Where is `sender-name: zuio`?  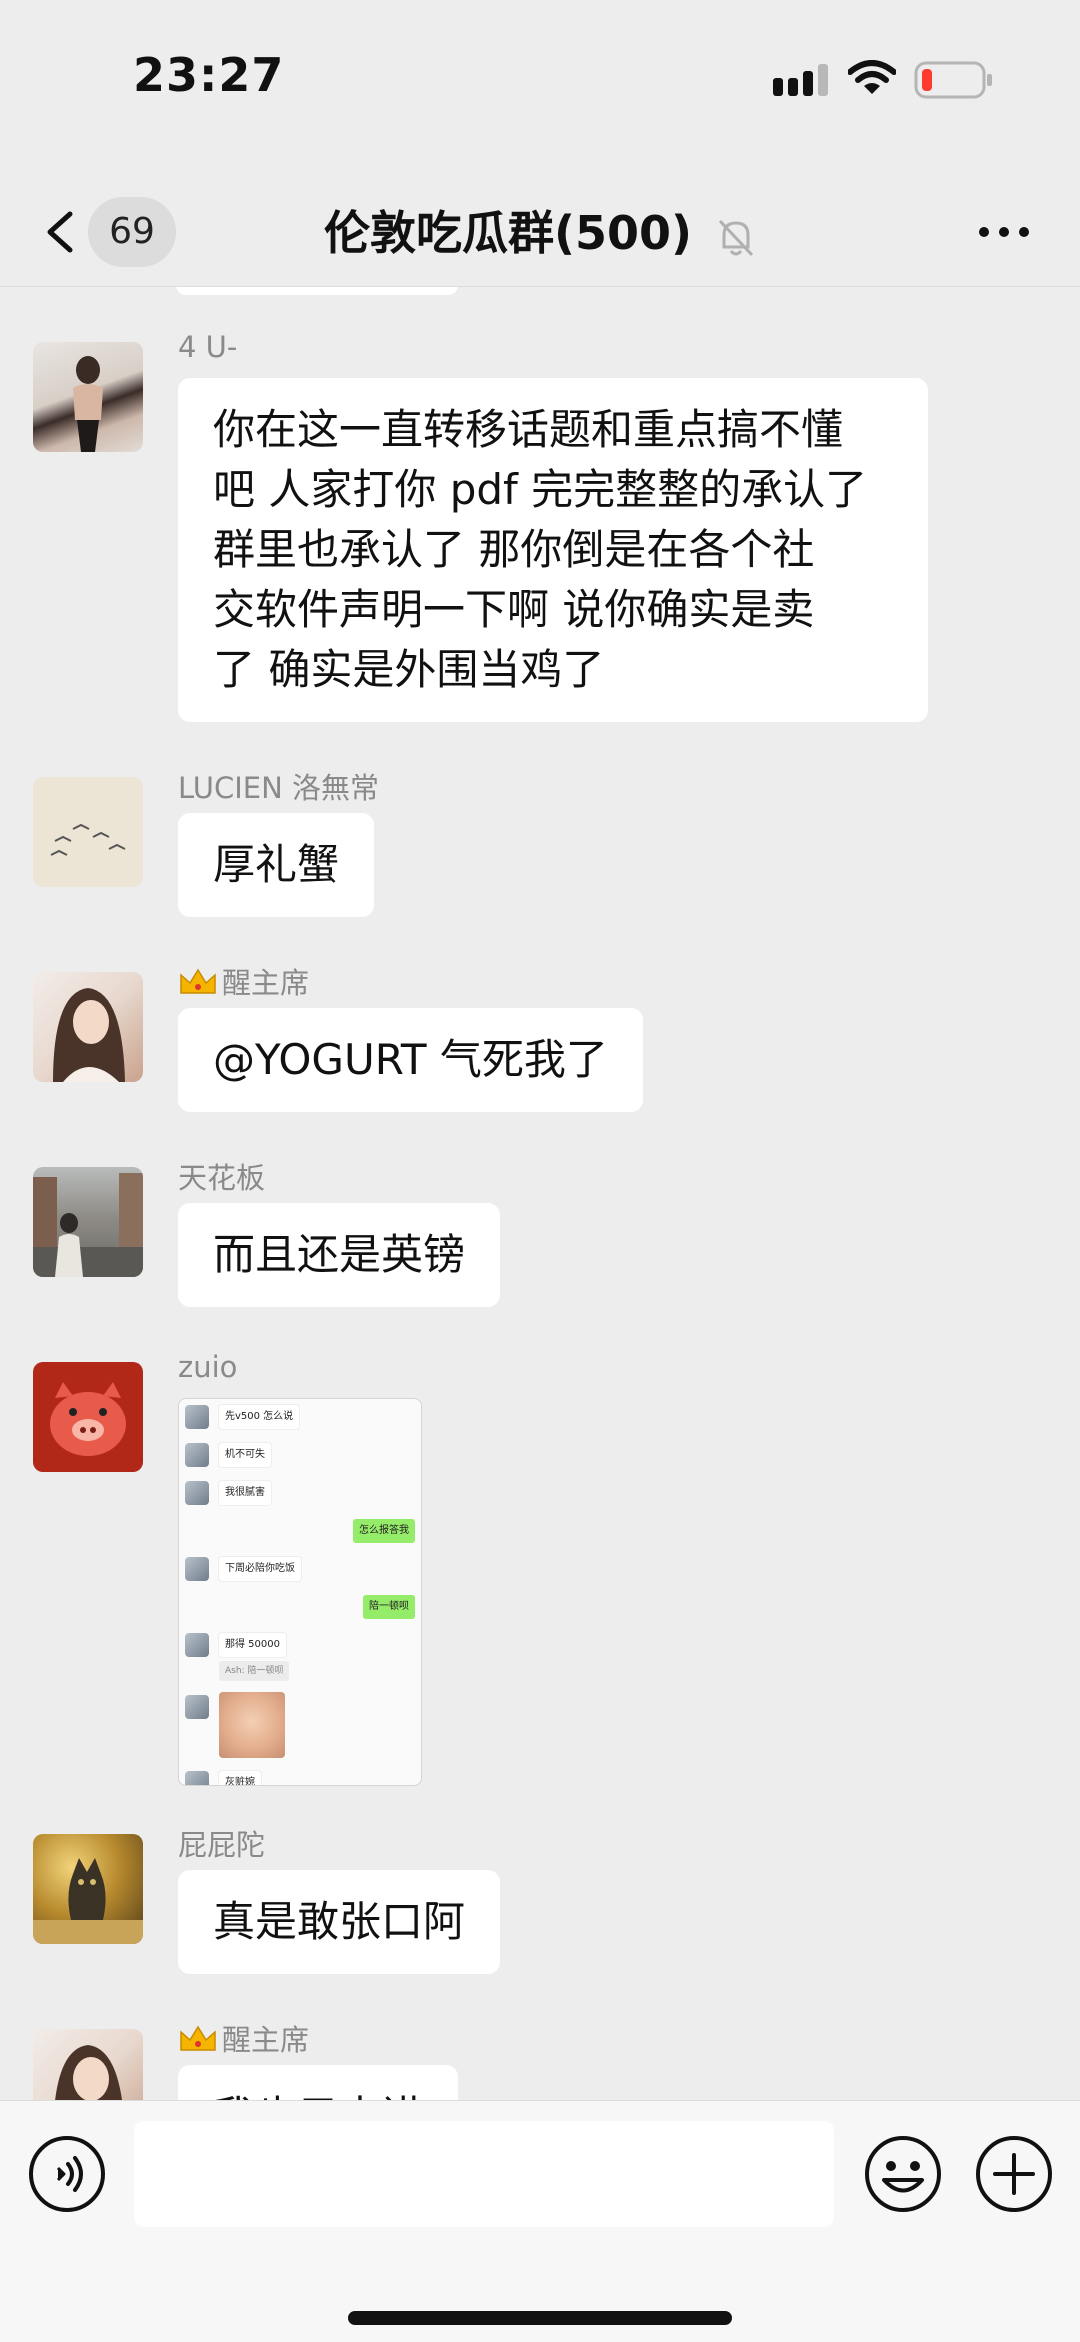 sender-name: zuio is located at coordinates (208, 1367).